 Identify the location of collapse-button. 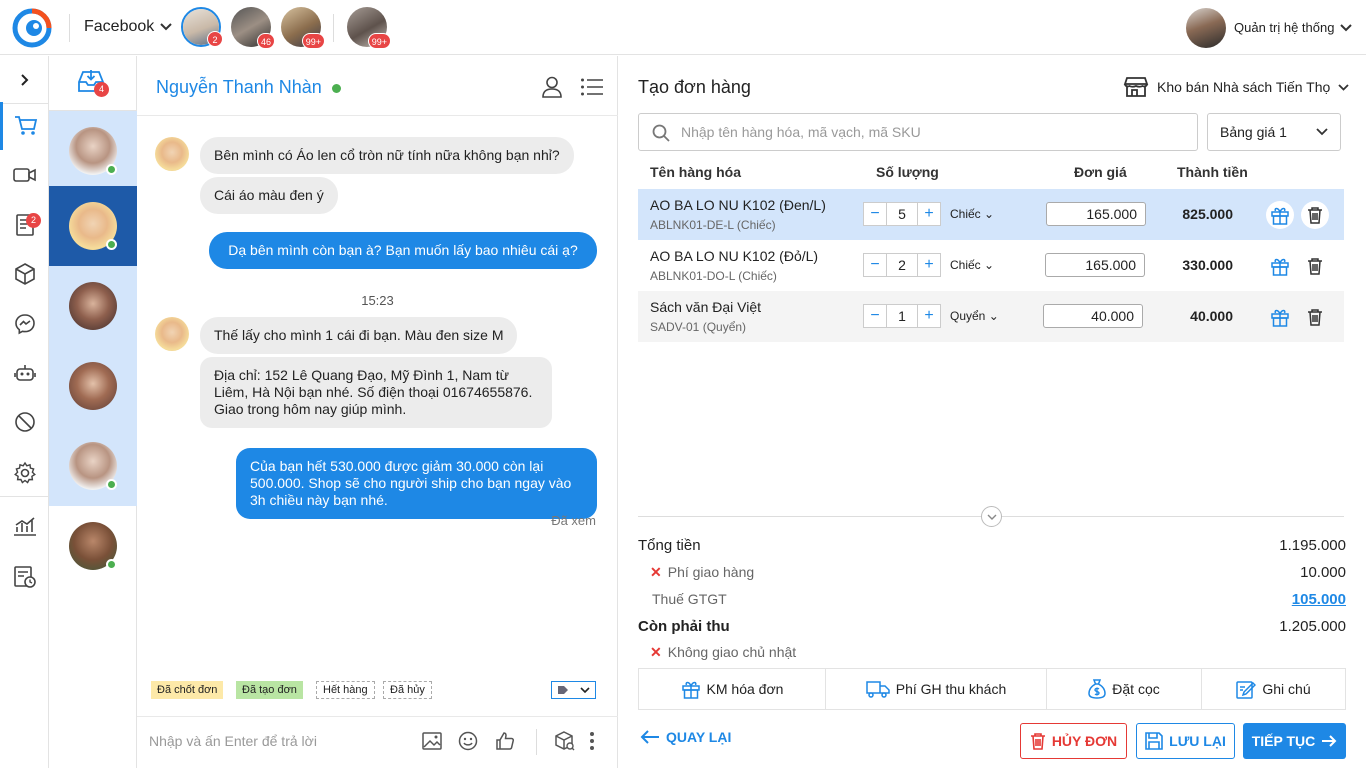
(991, 516).